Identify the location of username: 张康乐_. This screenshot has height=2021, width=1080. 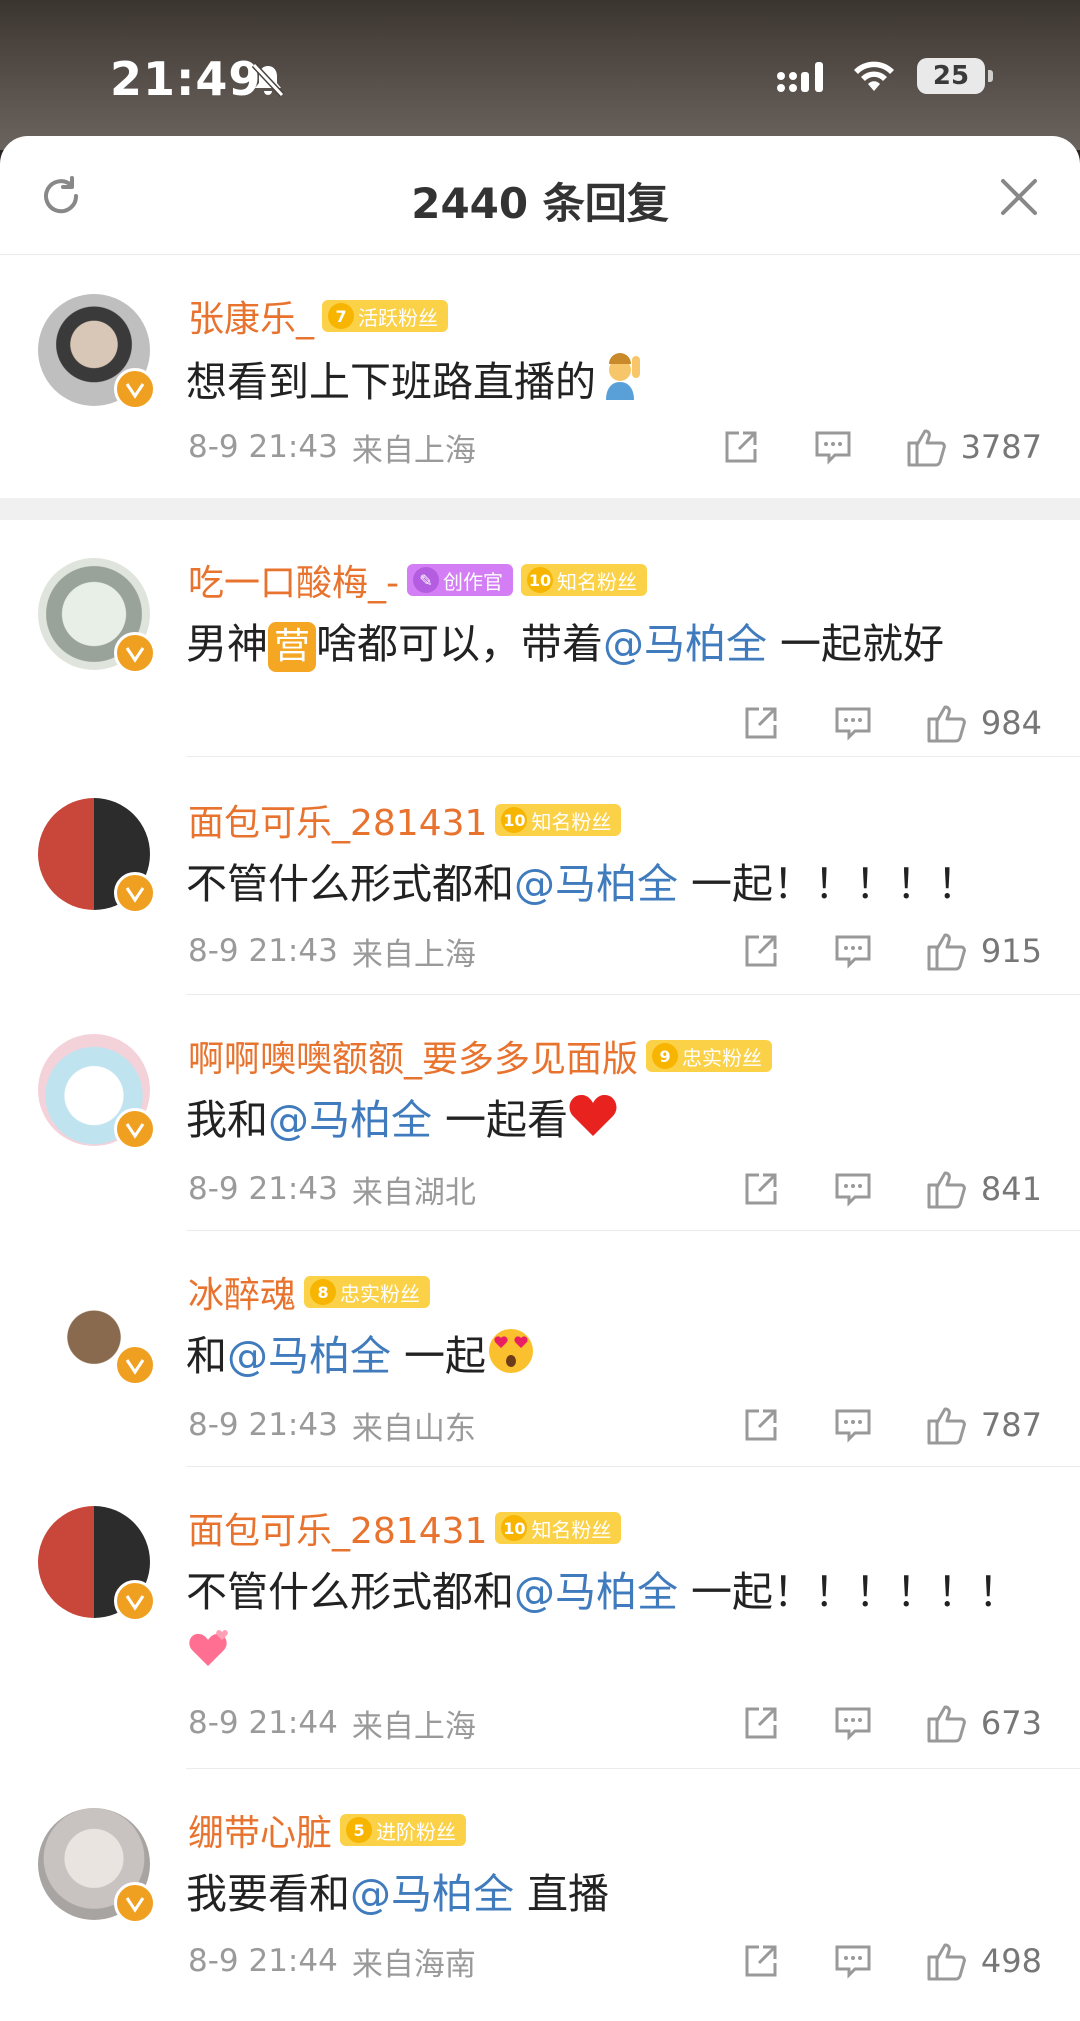
(251, 316).